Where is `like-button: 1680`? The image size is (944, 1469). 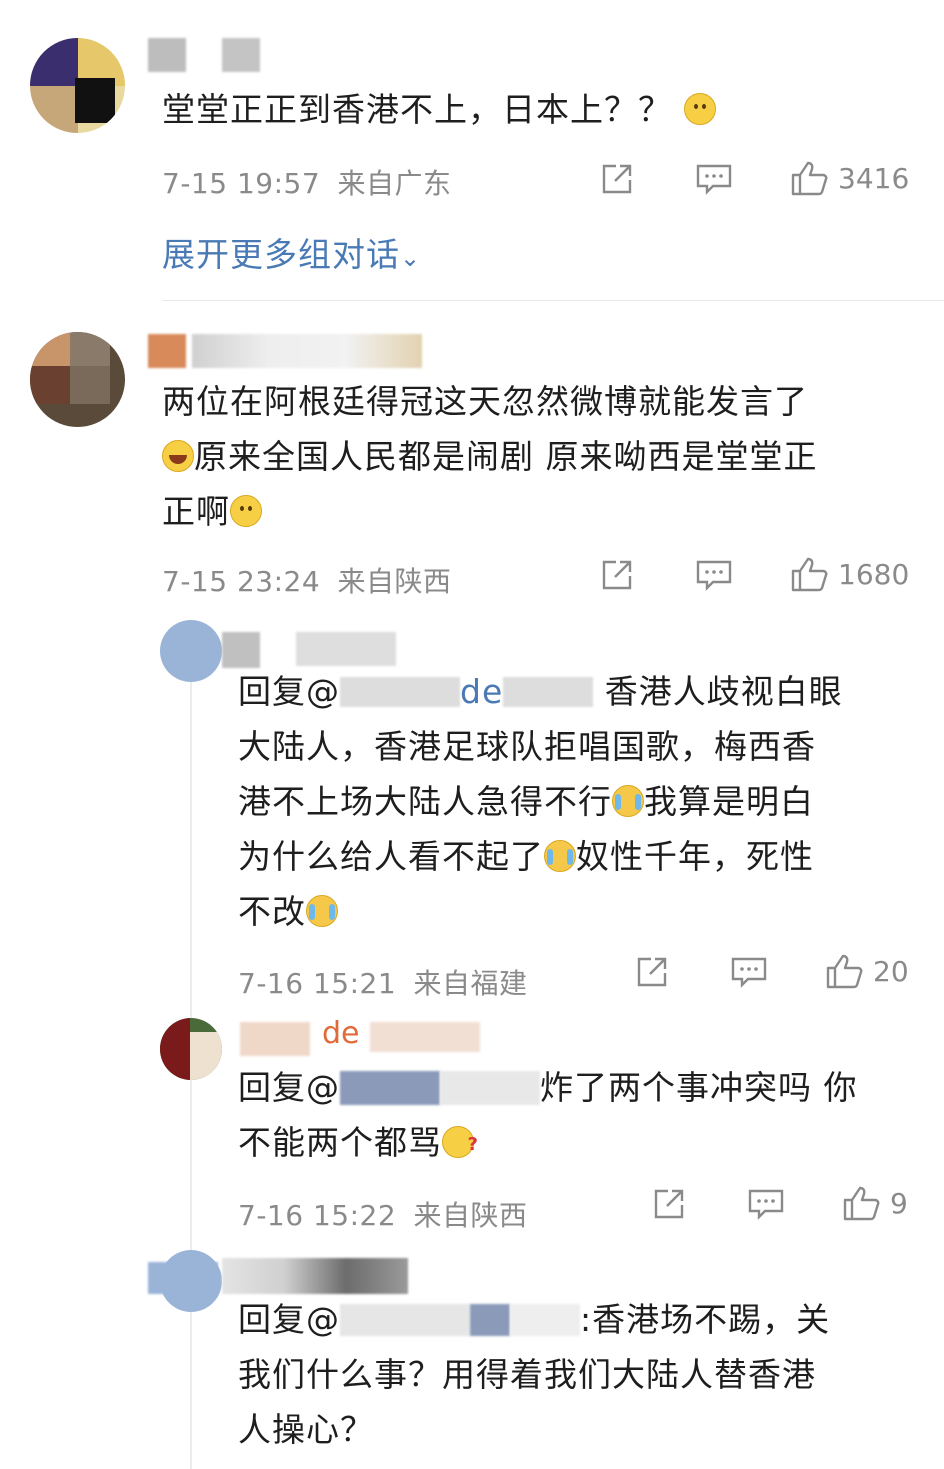
like-button: 1680 is located at coordinates (849, 574).